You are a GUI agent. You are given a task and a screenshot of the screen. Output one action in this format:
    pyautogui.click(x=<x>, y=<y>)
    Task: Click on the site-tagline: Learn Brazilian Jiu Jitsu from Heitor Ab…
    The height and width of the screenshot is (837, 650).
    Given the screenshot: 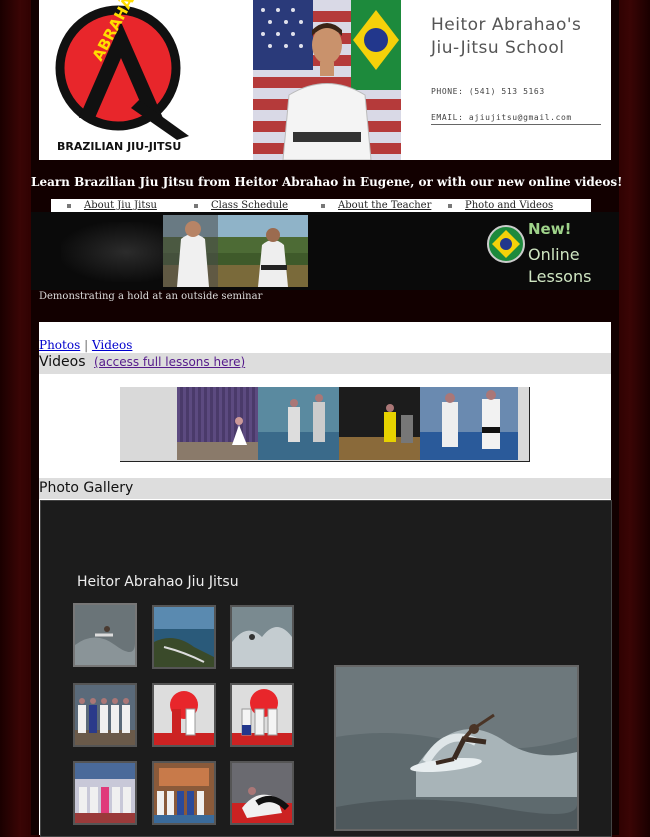 What is the action you would take?
    pyautogui.click(x=327, y=182)
    